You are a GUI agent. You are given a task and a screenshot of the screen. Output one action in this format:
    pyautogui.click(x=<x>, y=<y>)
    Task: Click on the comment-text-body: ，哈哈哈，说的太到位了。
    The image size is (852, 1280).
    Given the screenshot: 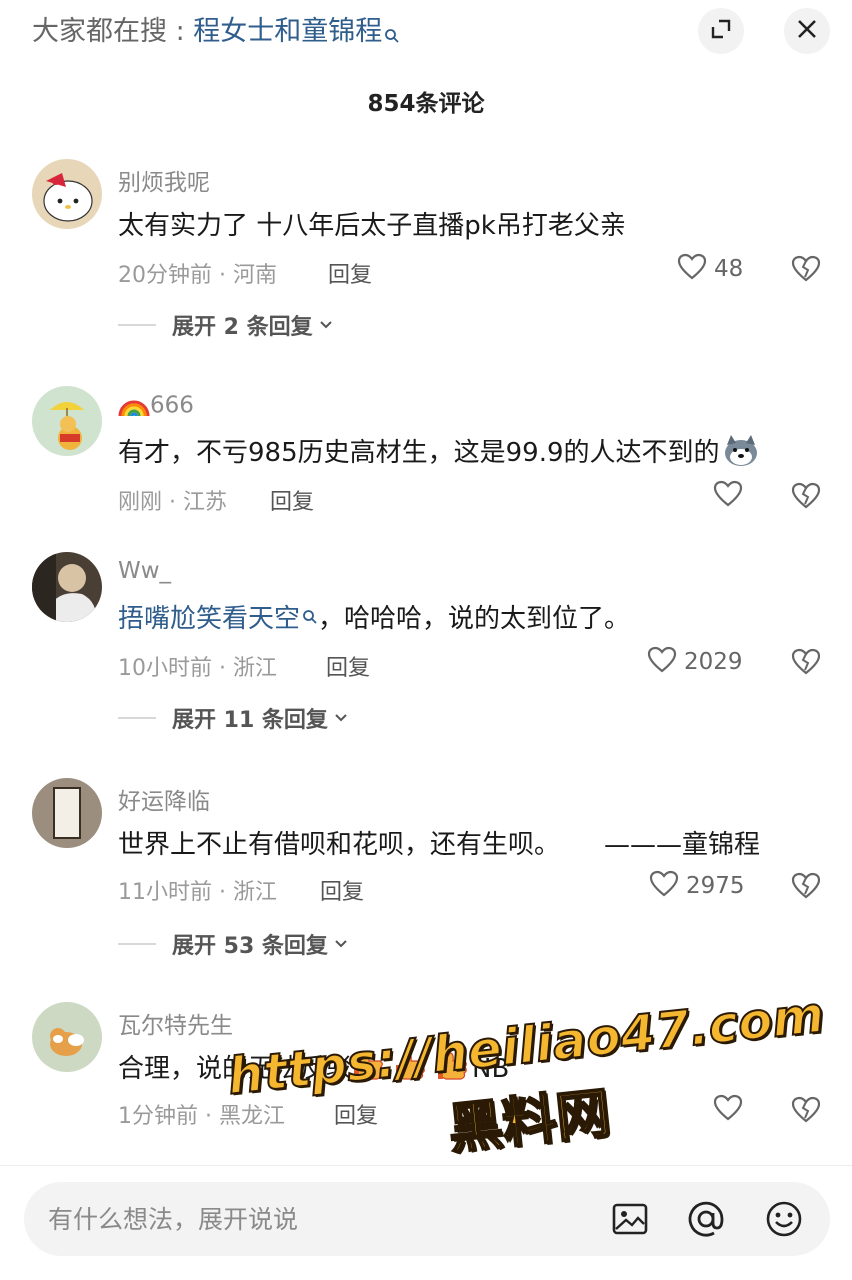 What is the action you would take?
    pyautogui.click(x=474, y=619)
    